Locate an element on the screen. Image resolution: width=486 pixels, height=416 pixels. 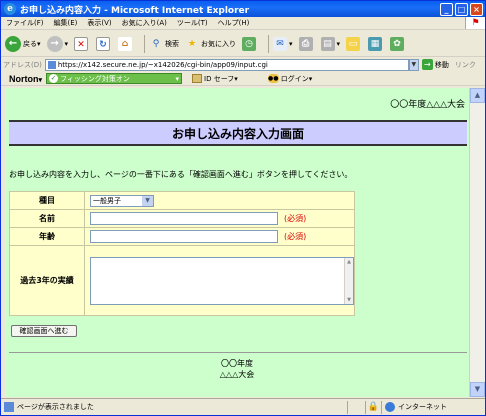
maximize-button: □ is located at coordinates (461, 9).